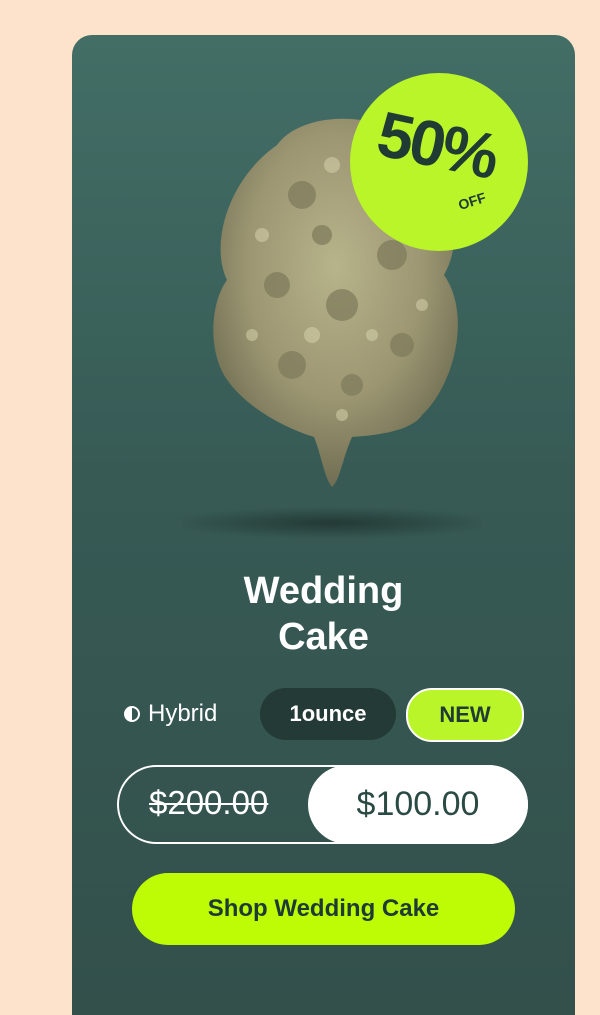  Describe the element at coordinates (418, 804) in the screenshot. I see `sale-price: $100.00` at that location.